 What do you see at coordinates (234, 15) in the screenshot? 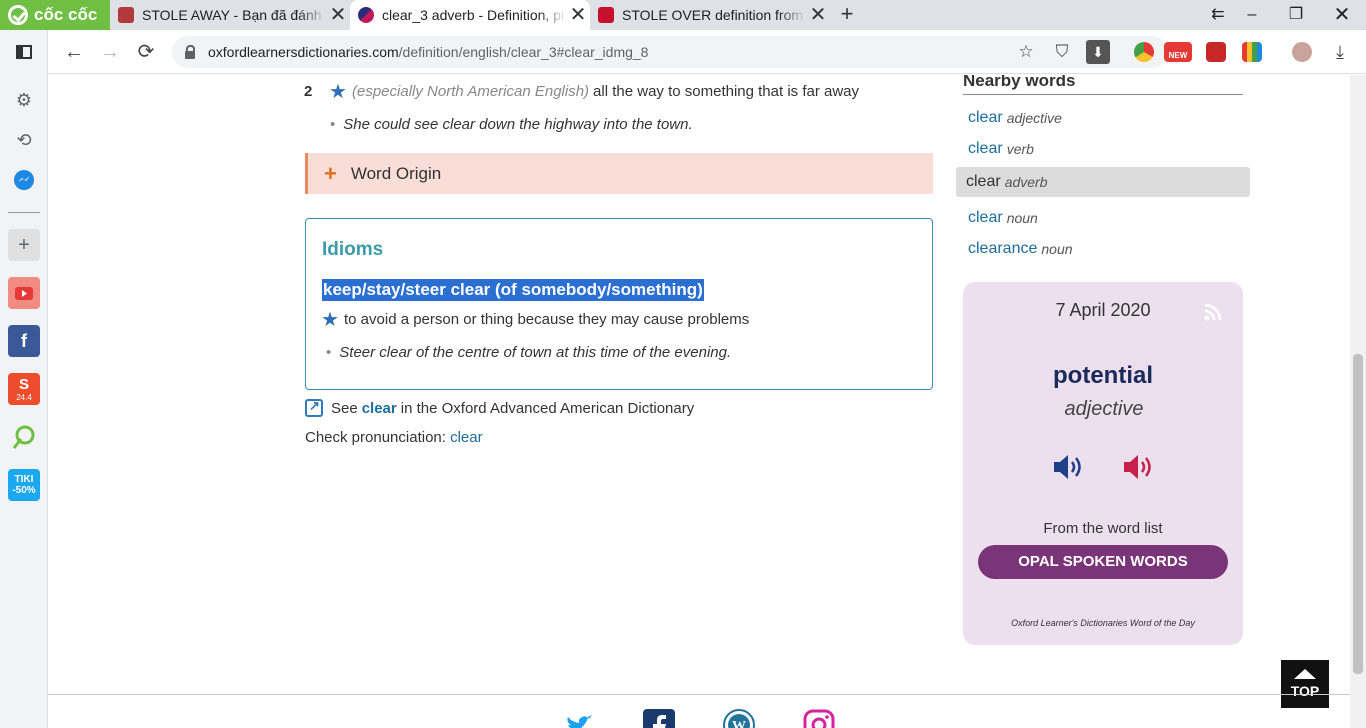
I see `tab-title: STOLE AWAY - Bạn đã đánh v` at bounding box center [234, 15].